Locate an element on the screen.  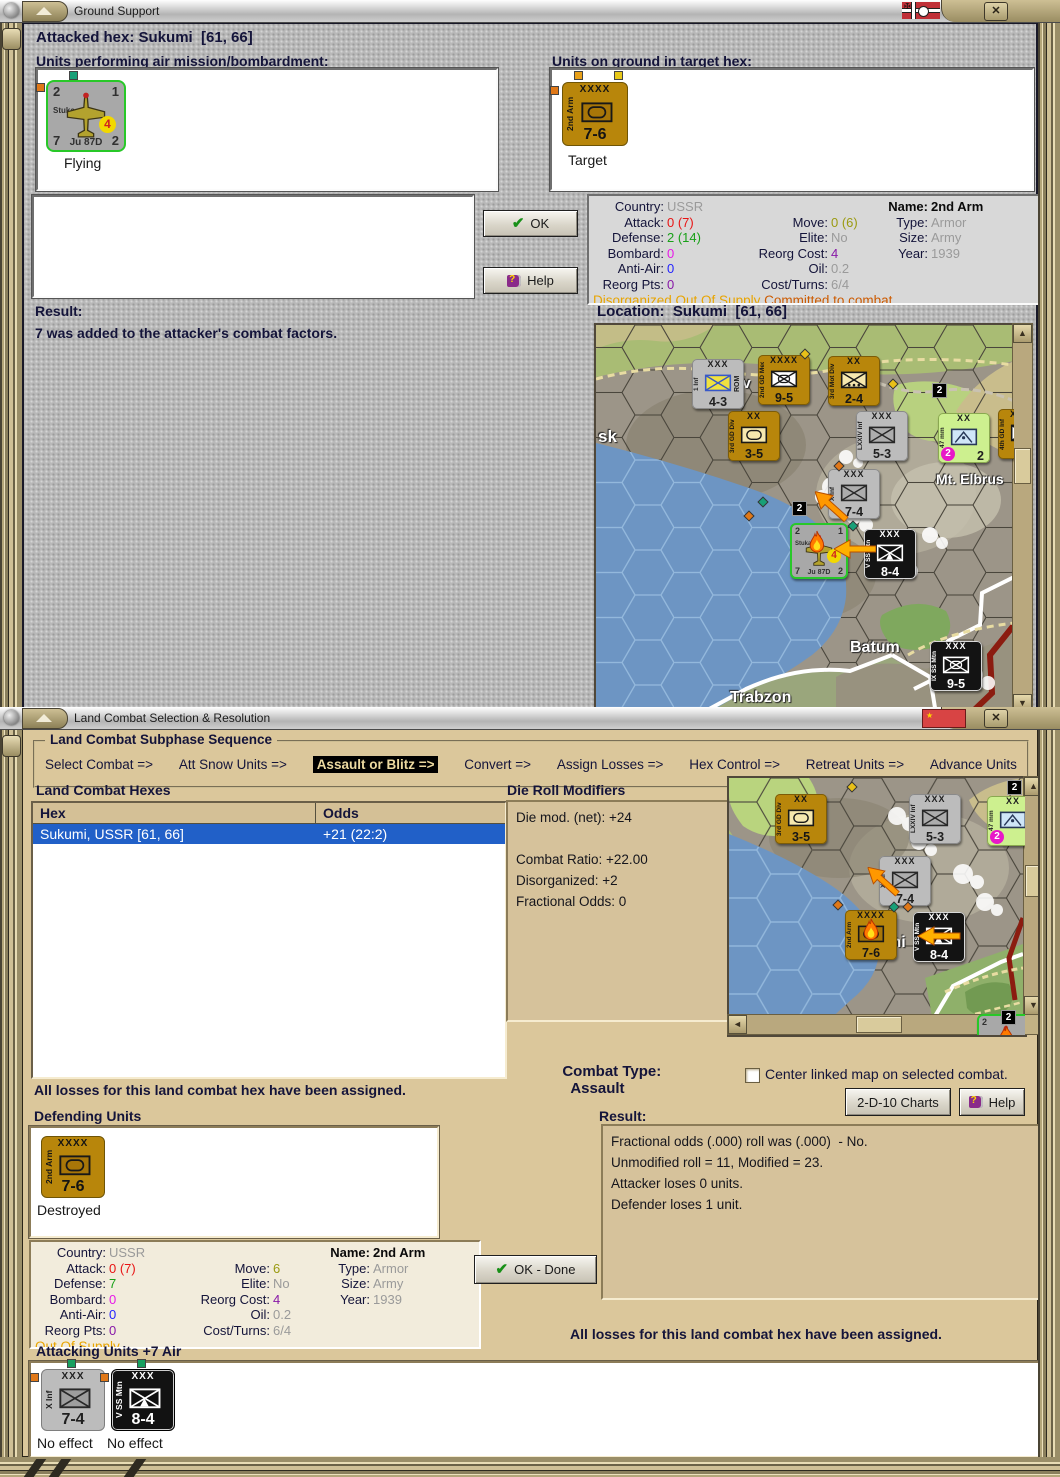
table-row: Sukumi, USSR [61, 66] +21 (22:2) is located at coordinates (269, 834).